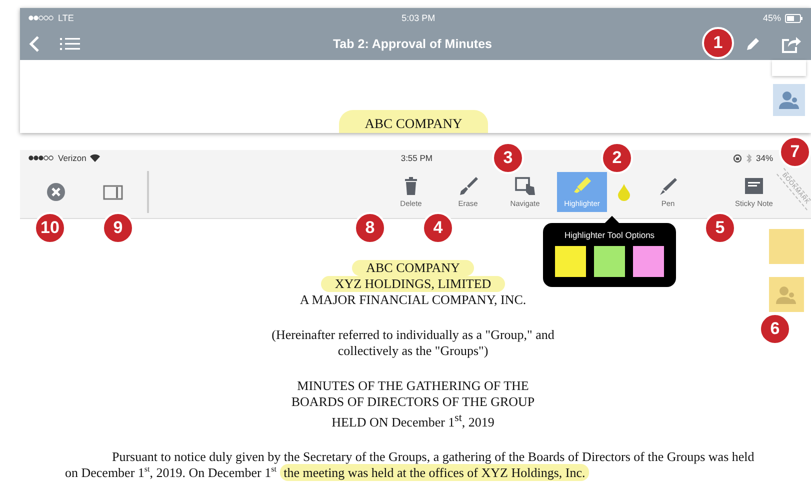 The image size is (811, 493). I want to click on close-icon, so click(56, 192).